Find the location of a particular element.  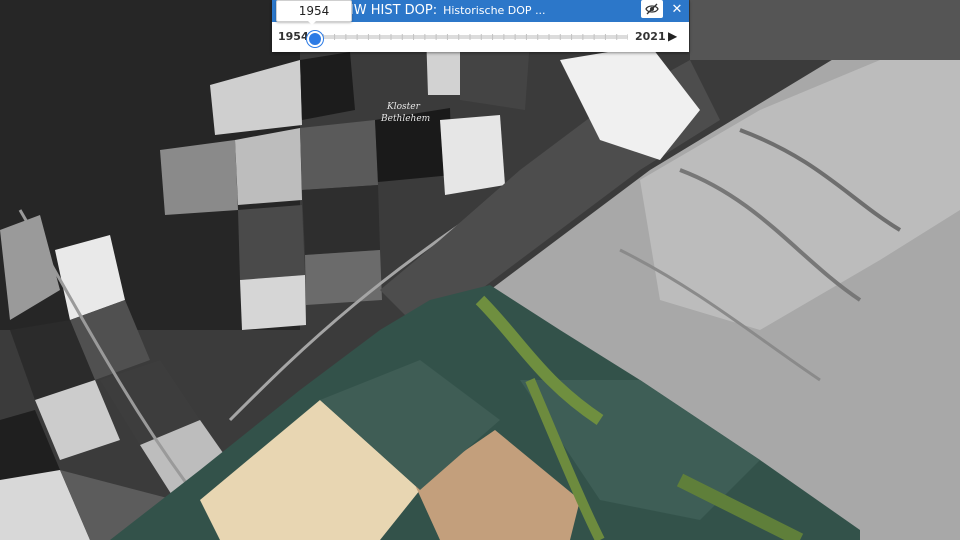

visibility-toggle-button is located at coordinates (652, 9).